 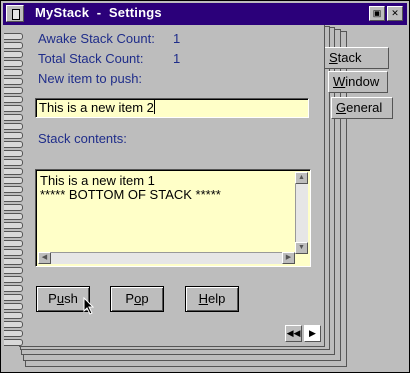 I want to click on close-icon: ✕, so click(x=395, y=13).